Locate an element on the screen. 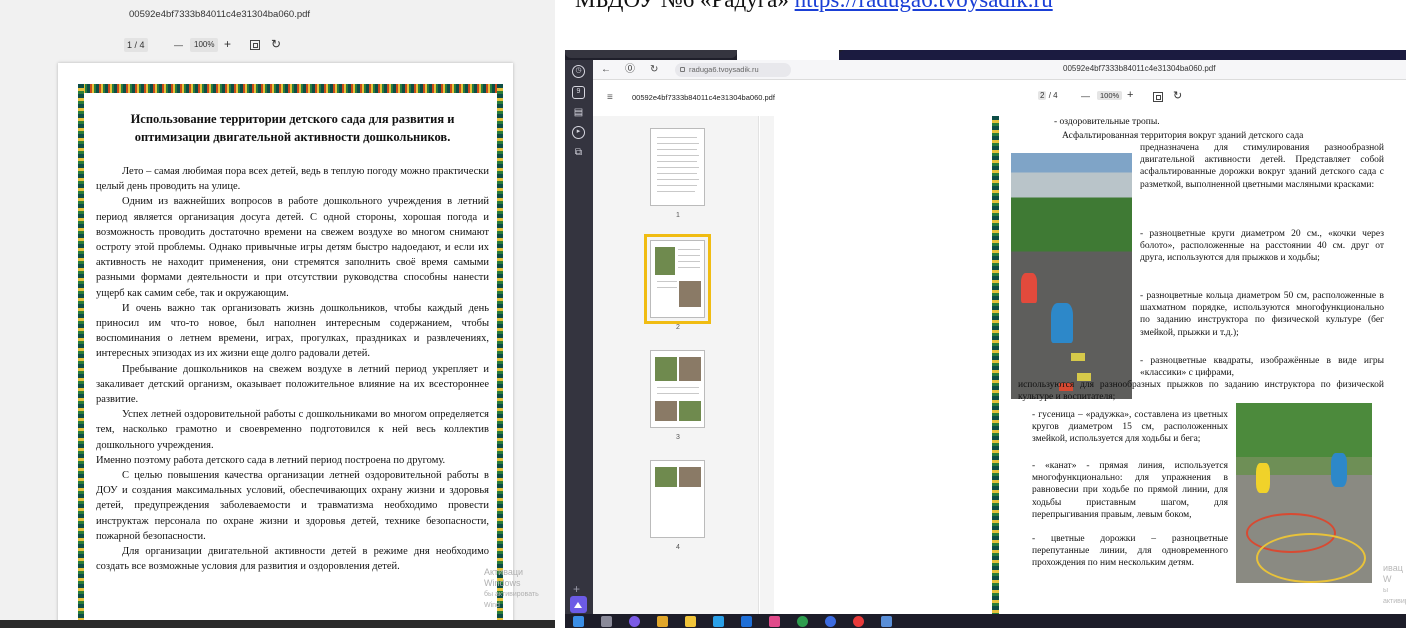  window-top-strip is located at coordinates (985, 55).